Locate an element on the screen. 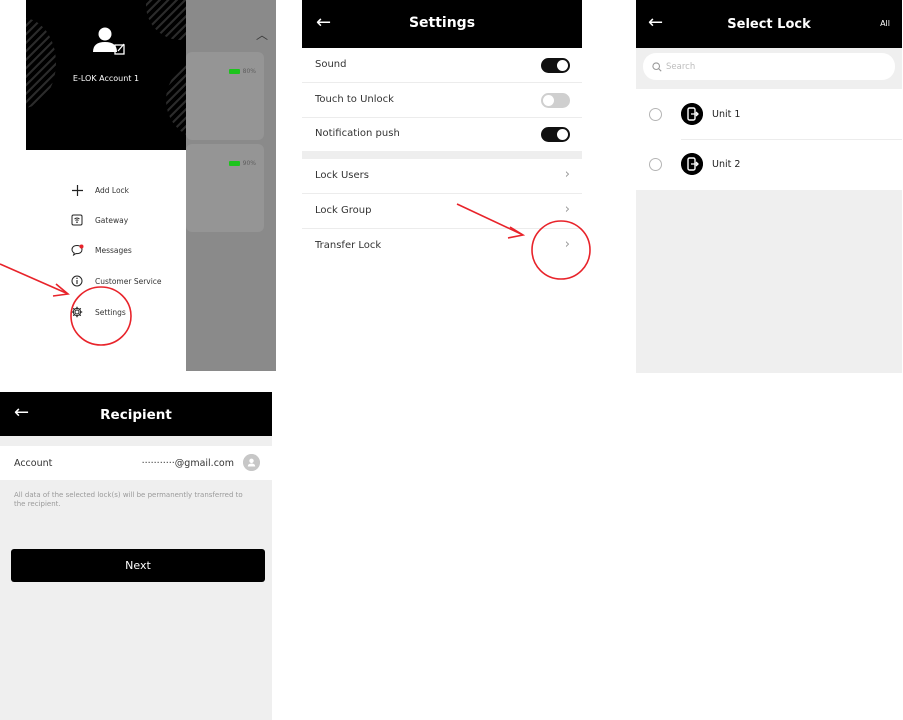  menu-item-label: Messages is located at coordinates (113, 250).